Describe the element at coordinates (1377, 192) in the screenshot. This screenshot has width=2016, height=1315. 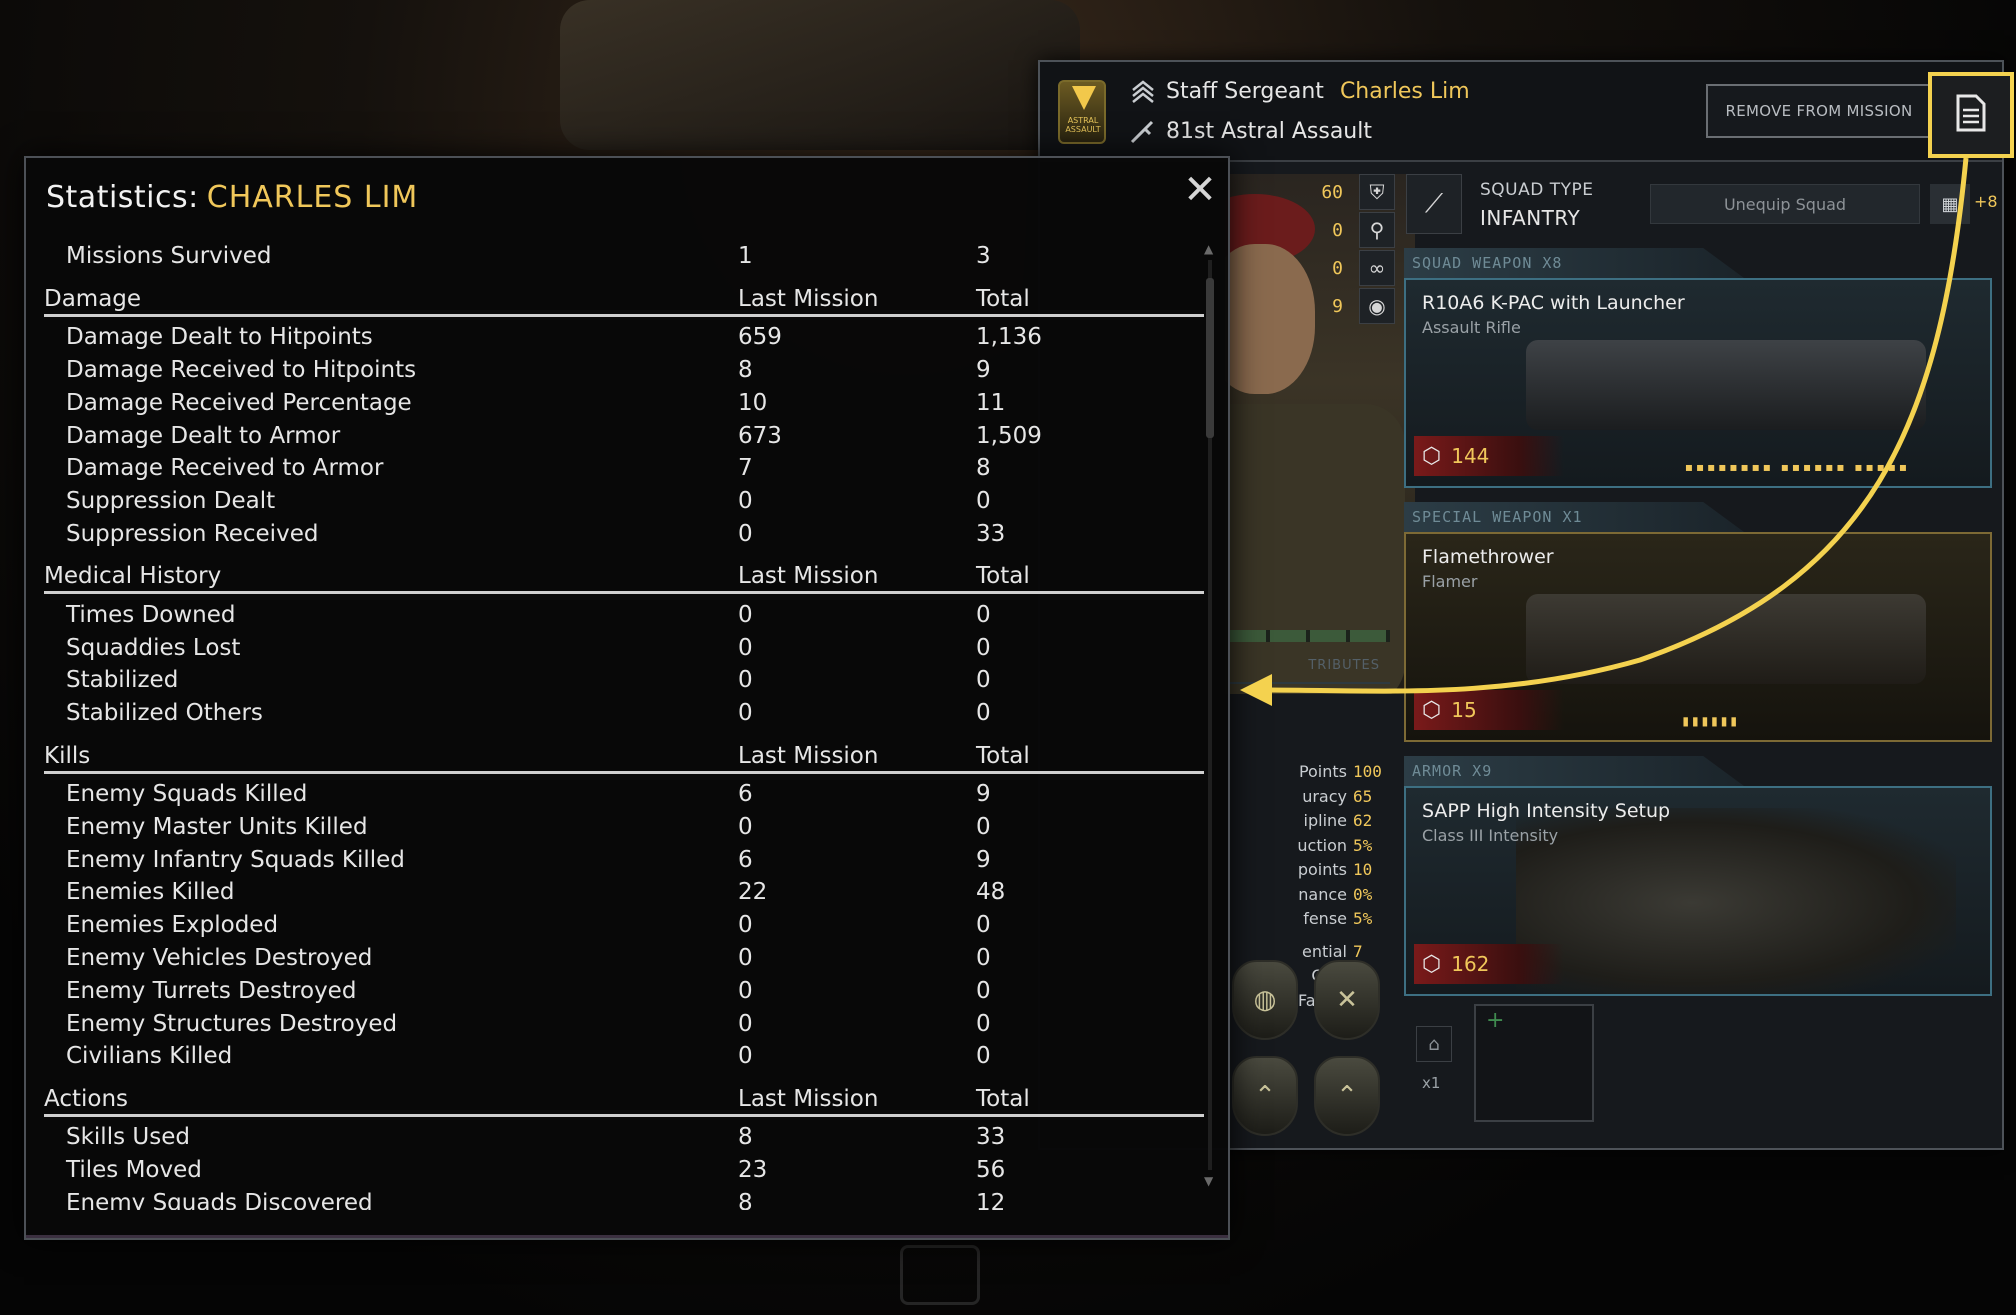
I see `armor-icon: ⛨` at that location.